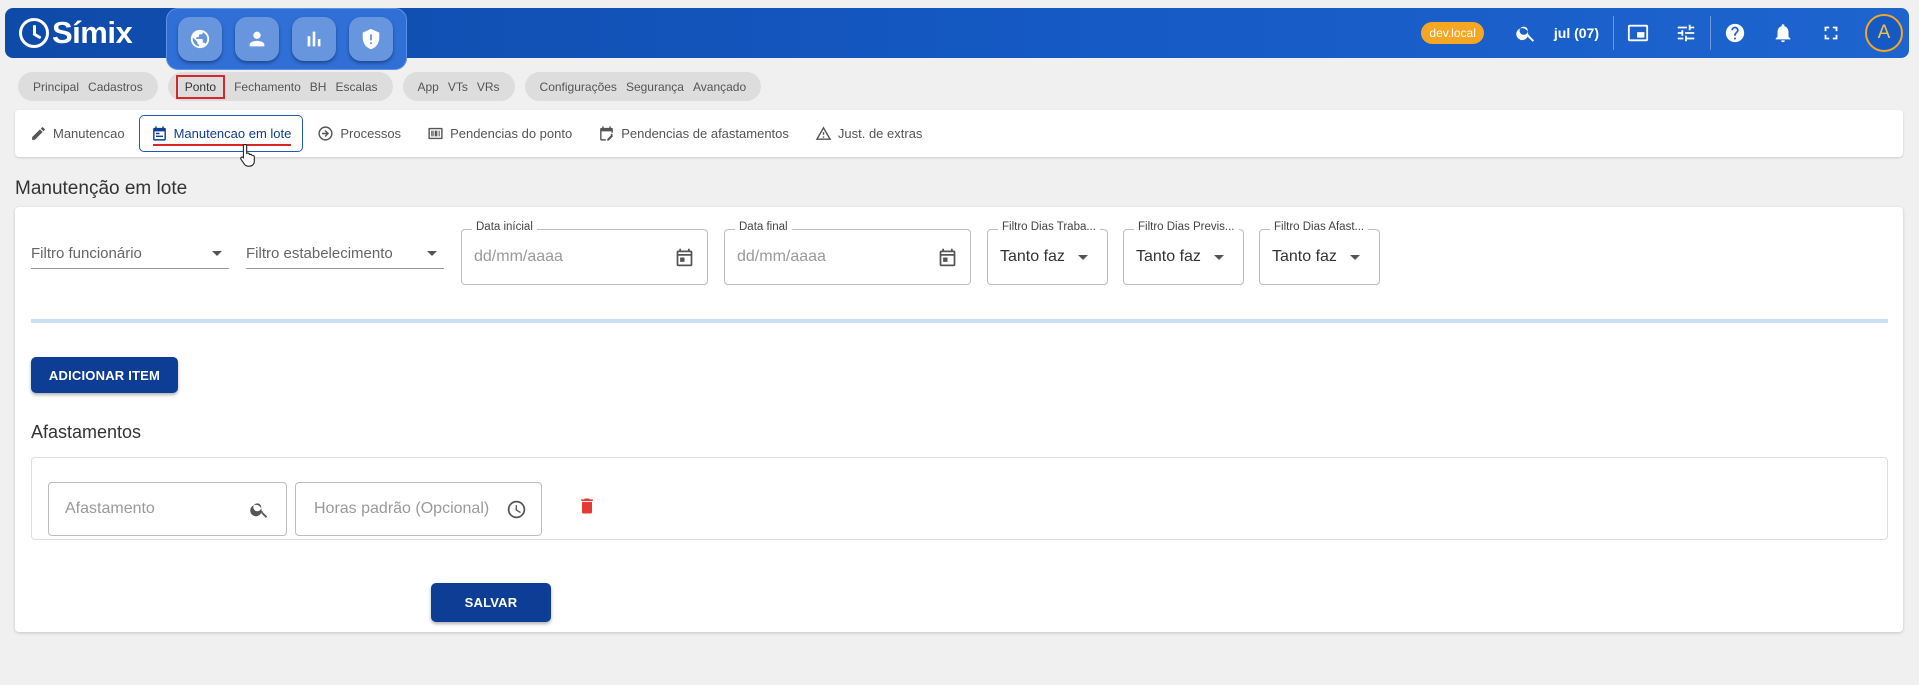  Describe the element at coordinates (655, 87) in the screenshot. I see `module-link-seguranca: Segurança` at that location.